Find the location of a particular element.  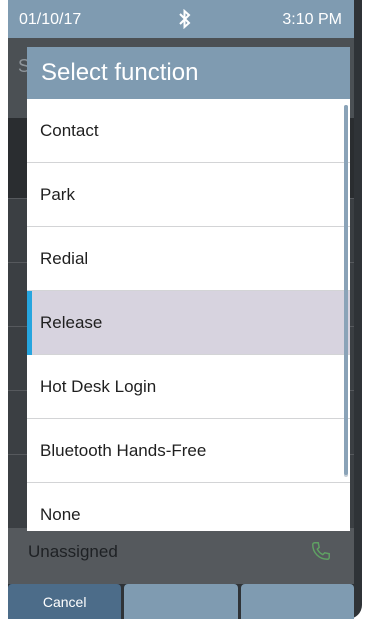

list-item-label: Release is located at coordinates (71, 322).